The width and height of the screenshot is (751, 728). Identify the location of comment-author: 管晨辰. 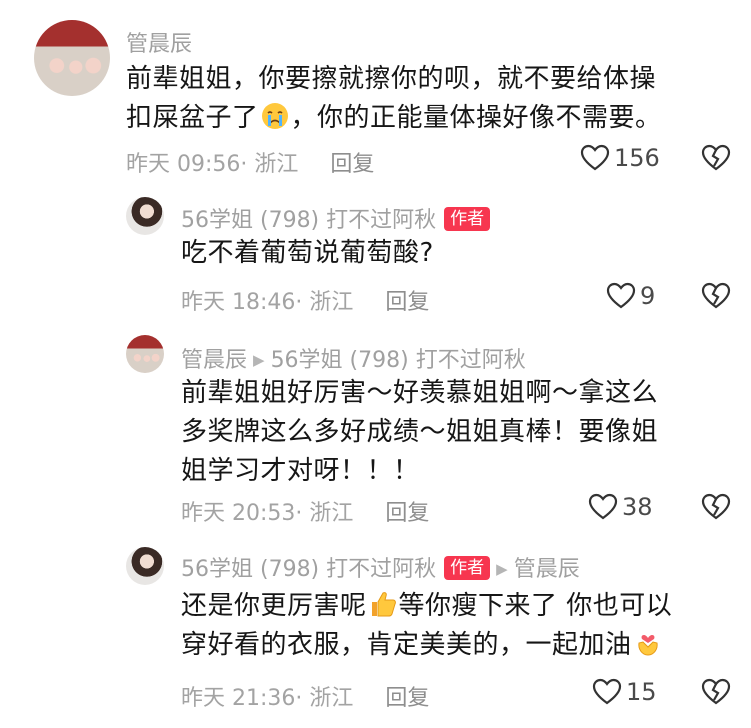
(159, 42).